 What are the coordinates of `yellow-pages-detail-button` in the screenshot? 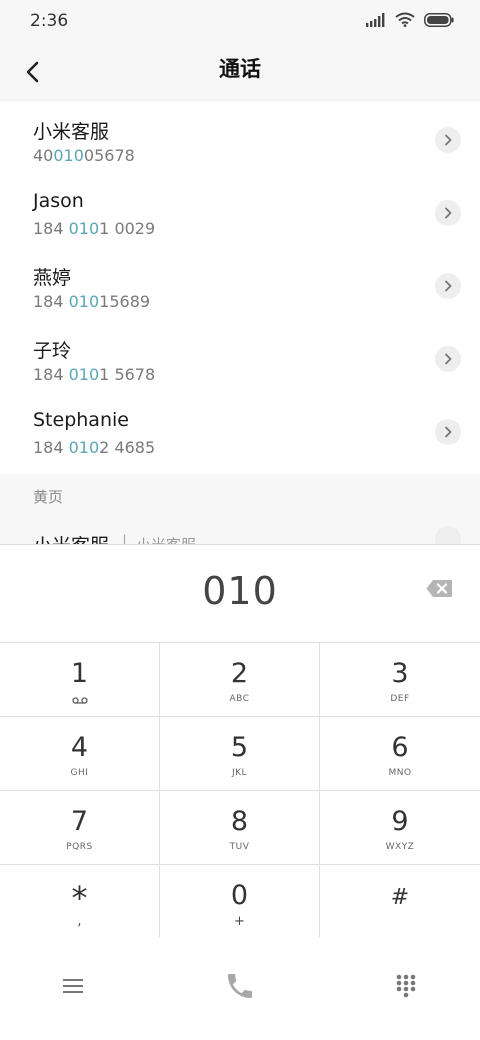 It's located at (448, 535).